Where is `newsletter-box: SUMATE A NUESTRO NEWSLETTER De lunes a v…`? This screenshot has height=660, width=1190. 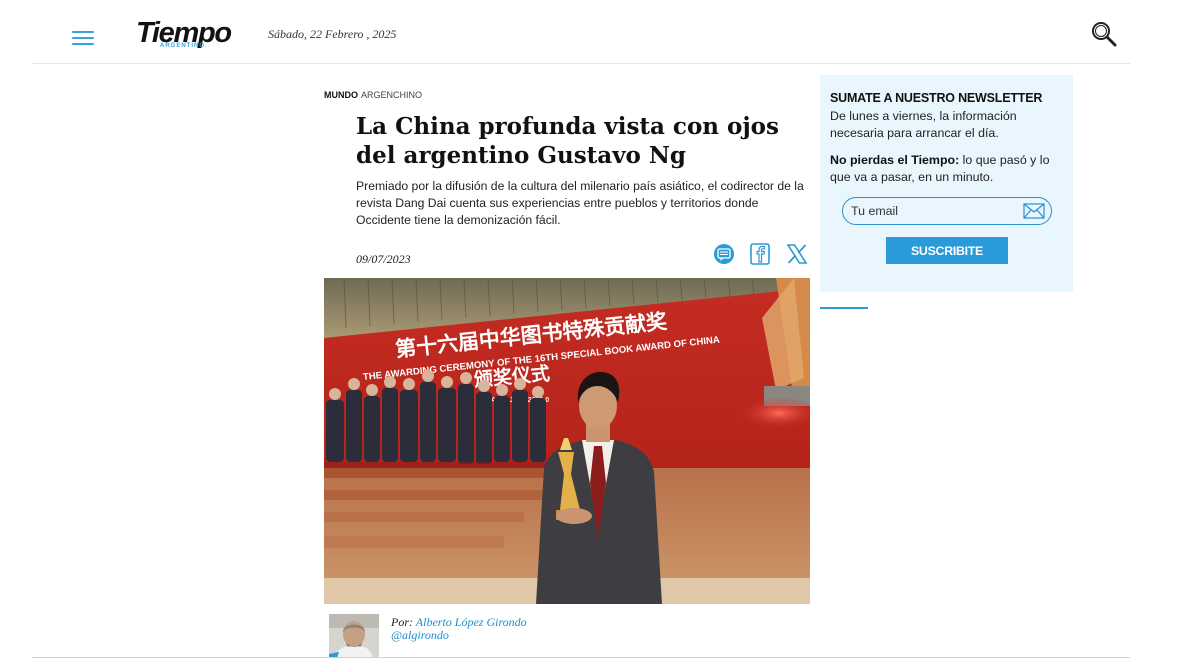 newsletter-box: SUMATE A NUESTRO NEWSLETTER De lunes a v… is located at coordinates (946, 183).